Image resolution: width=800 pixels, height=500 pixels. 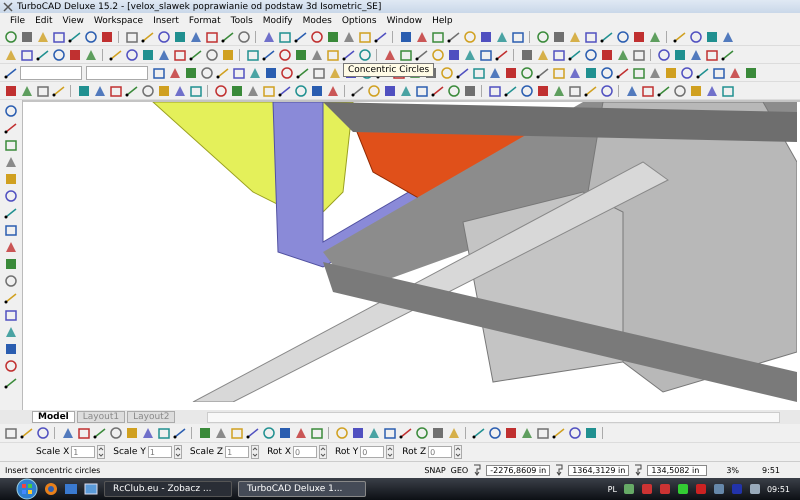 I want to click on menu-item: File, so click(x=18, y=21).